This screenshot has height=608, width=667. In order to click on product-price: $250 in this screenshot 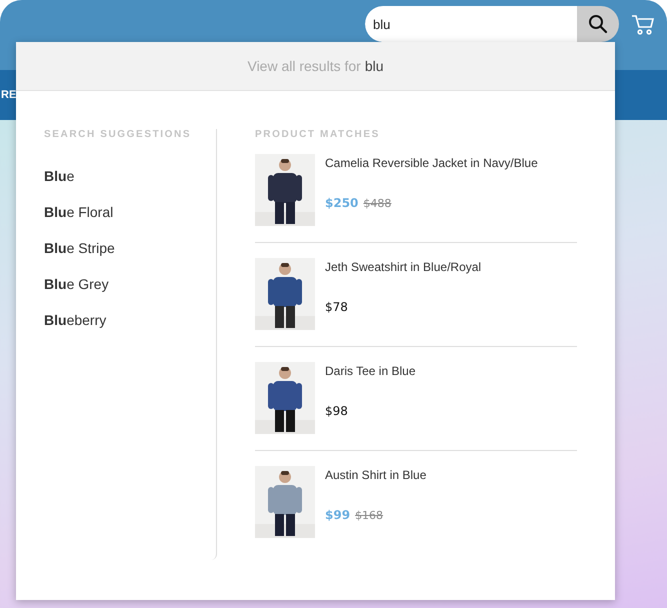, I will do `click(341, 203)`.